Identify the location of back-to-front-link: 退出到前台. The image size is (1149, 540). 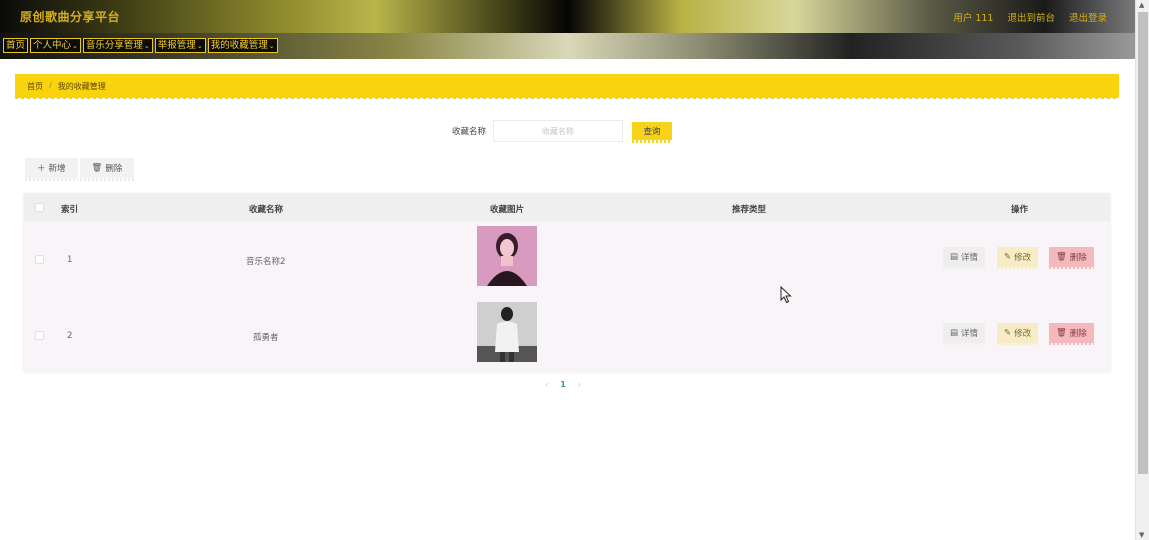
(1031, 17).